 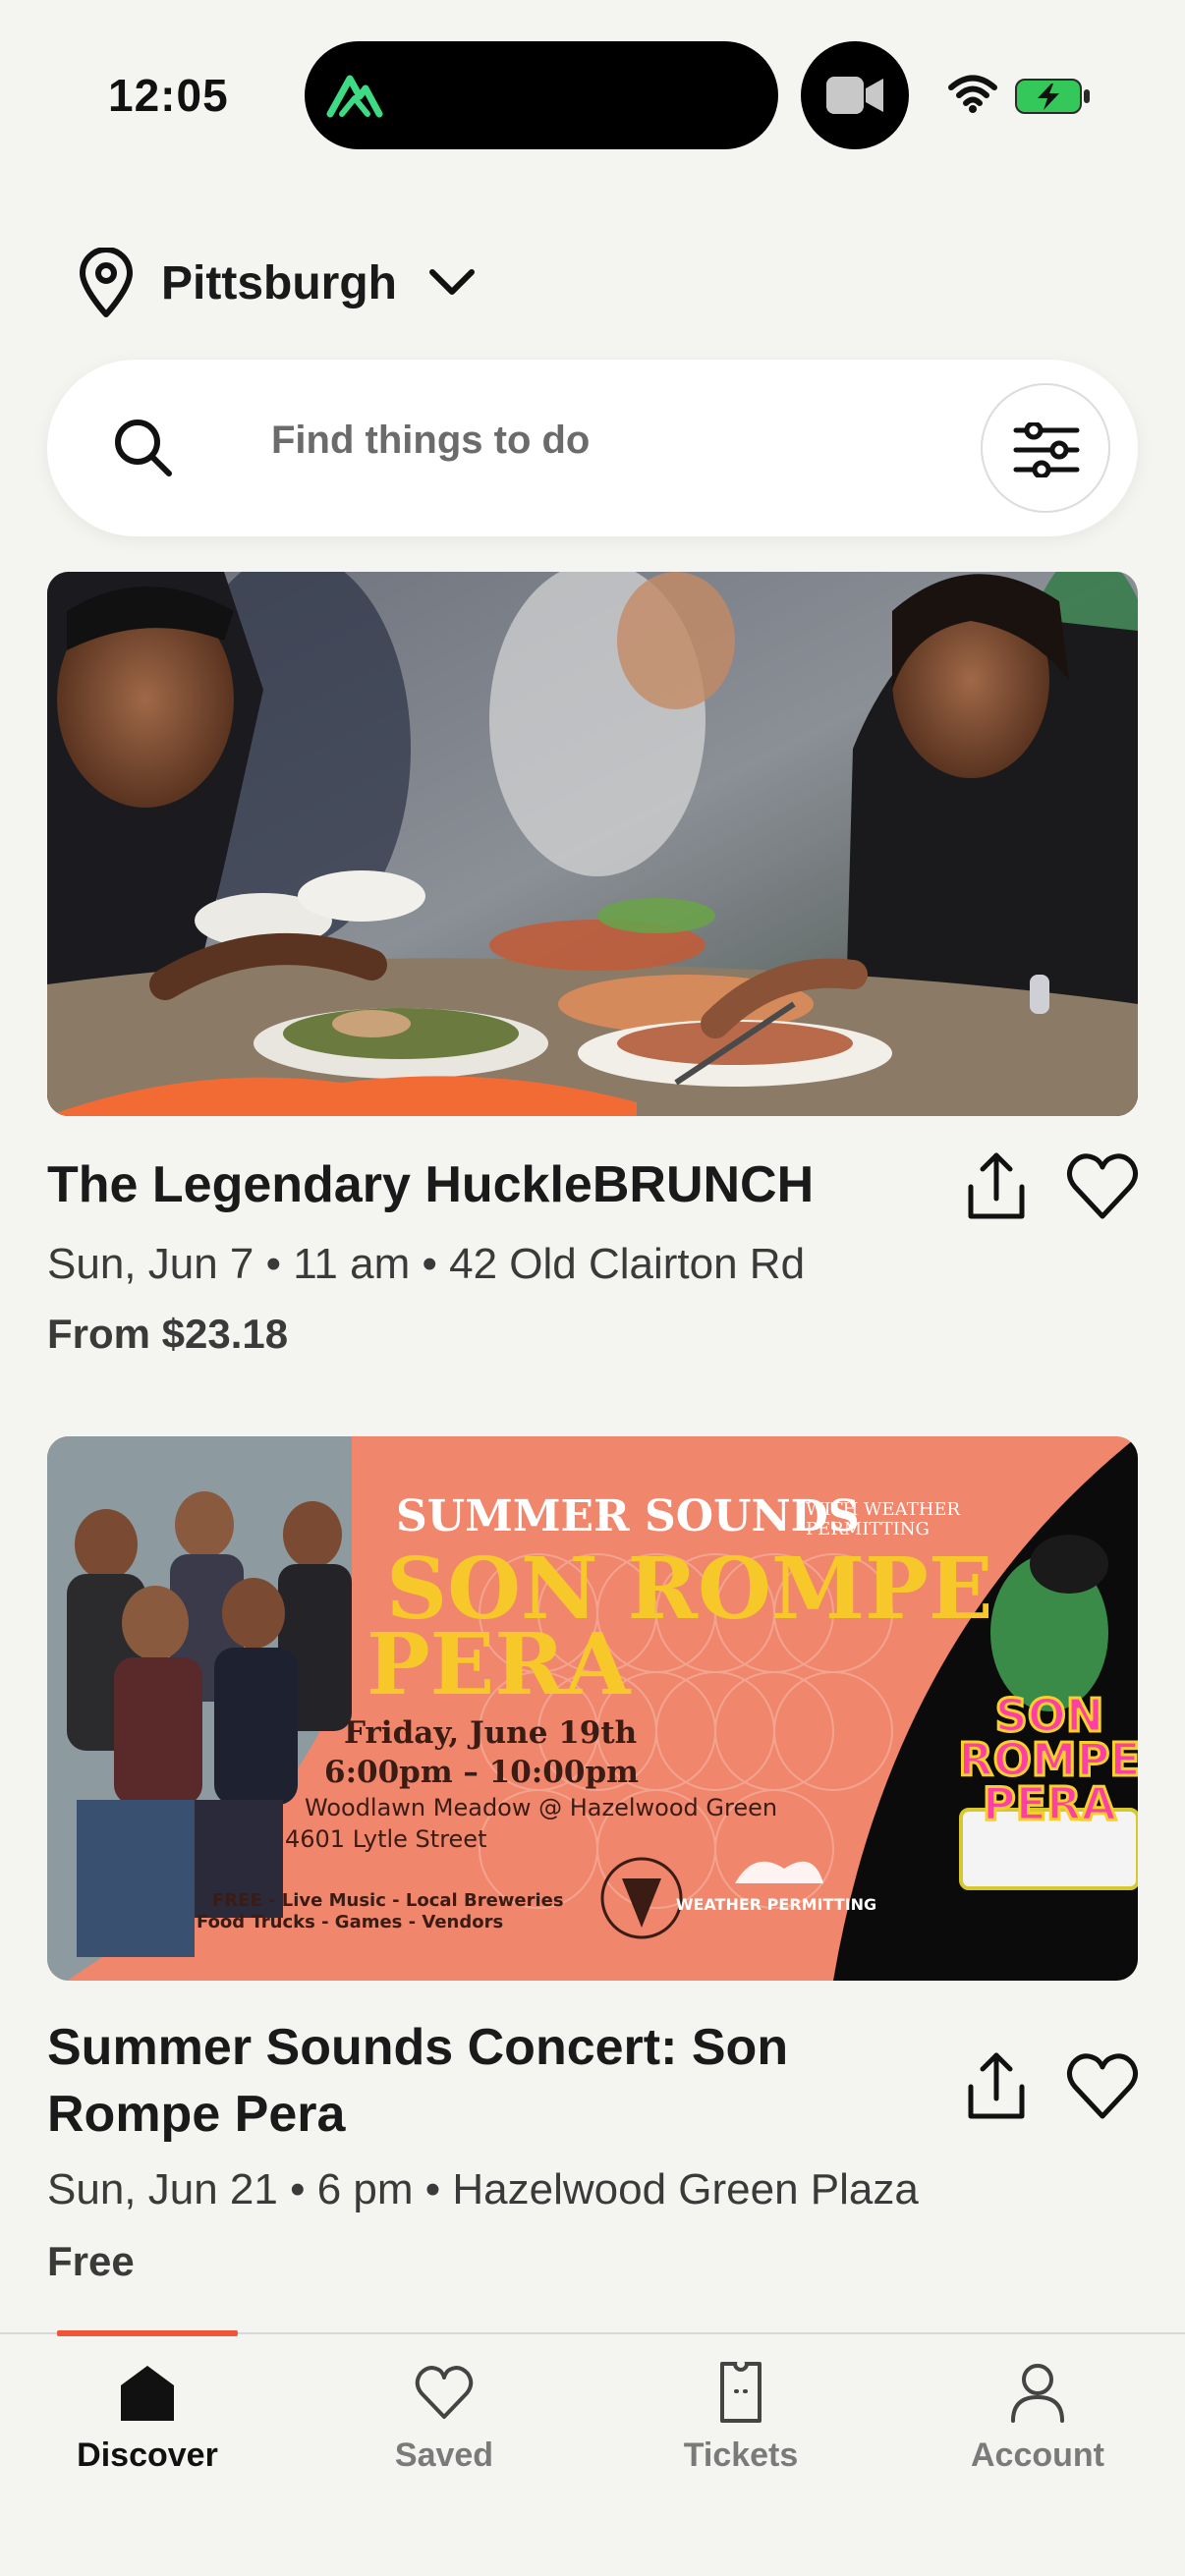 I want to click on poster-features-2: Food Trucks - Games - Vendors, so click(x=350, y=1922).